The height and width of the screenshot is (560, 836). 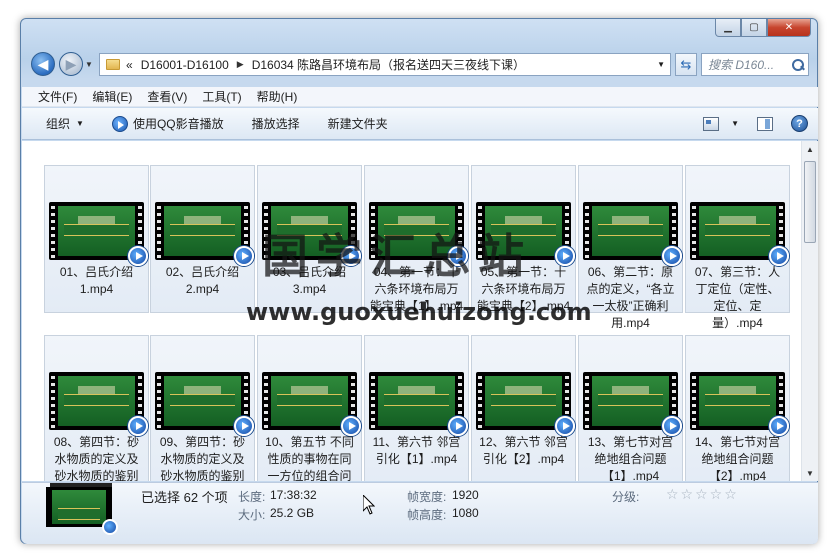 I want to click on play-with-qq-button: 使用QQ影音播放, so click(x=167, y=123).